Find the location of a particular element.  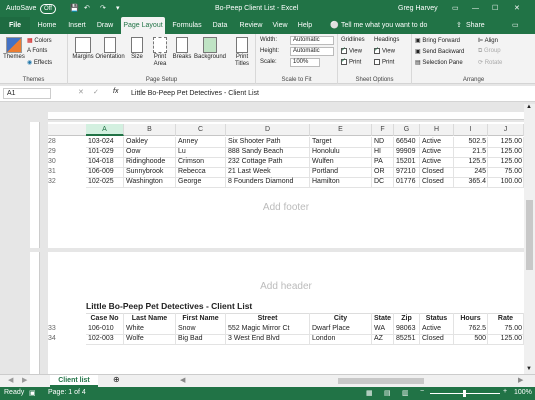

cell: Target is located at coordinates (341, 142).